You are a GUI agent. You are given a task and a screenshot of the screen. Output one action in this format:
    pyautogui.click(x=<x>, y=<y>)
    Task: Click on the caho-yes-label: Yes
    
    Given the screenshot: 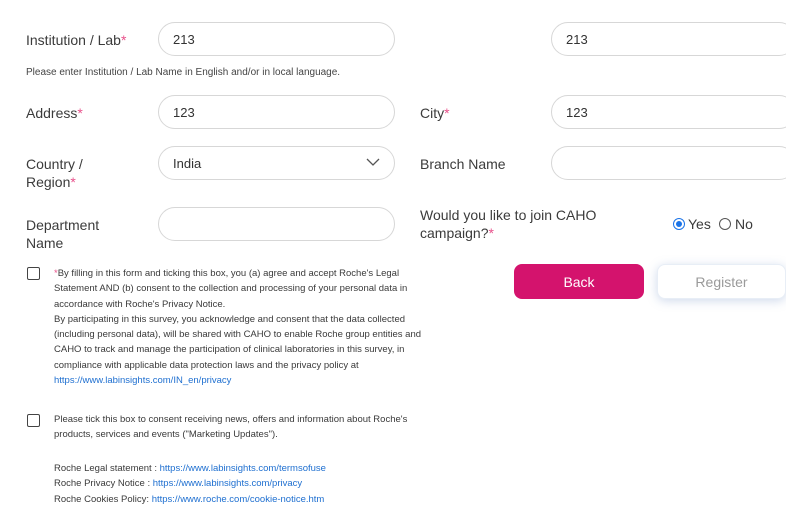 What is the action you would take?
    pyautogui.click(x=699, y=224)
    